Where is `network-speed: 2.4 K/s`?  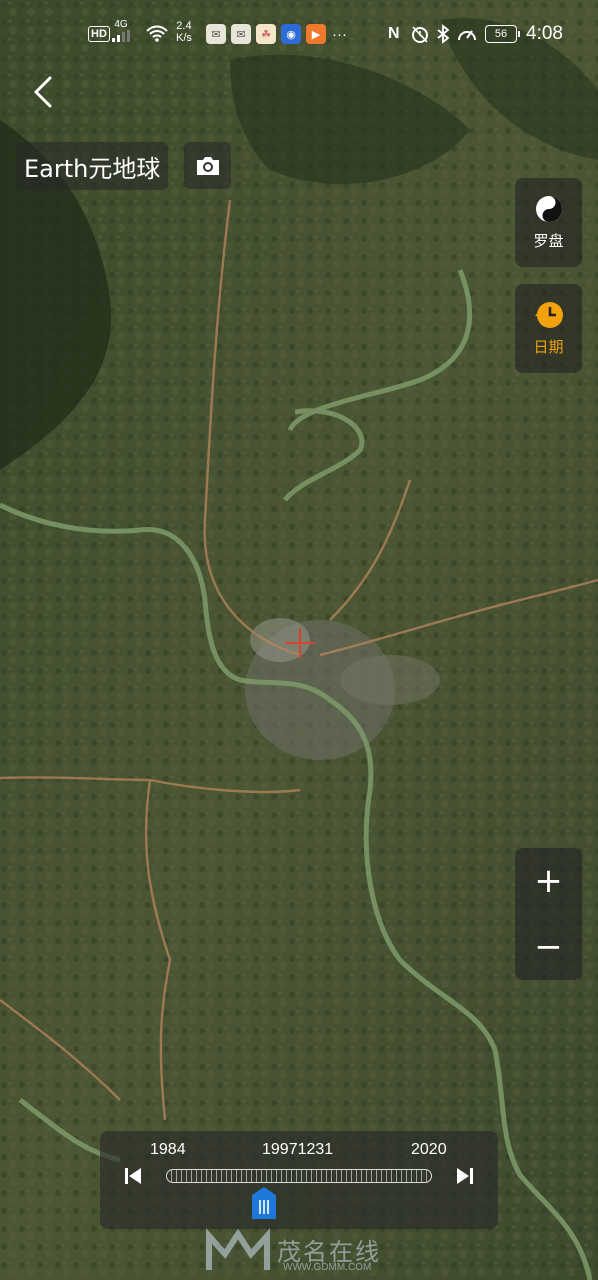 network-speed: 2.4 K/s is located at coordinates (184, 32).